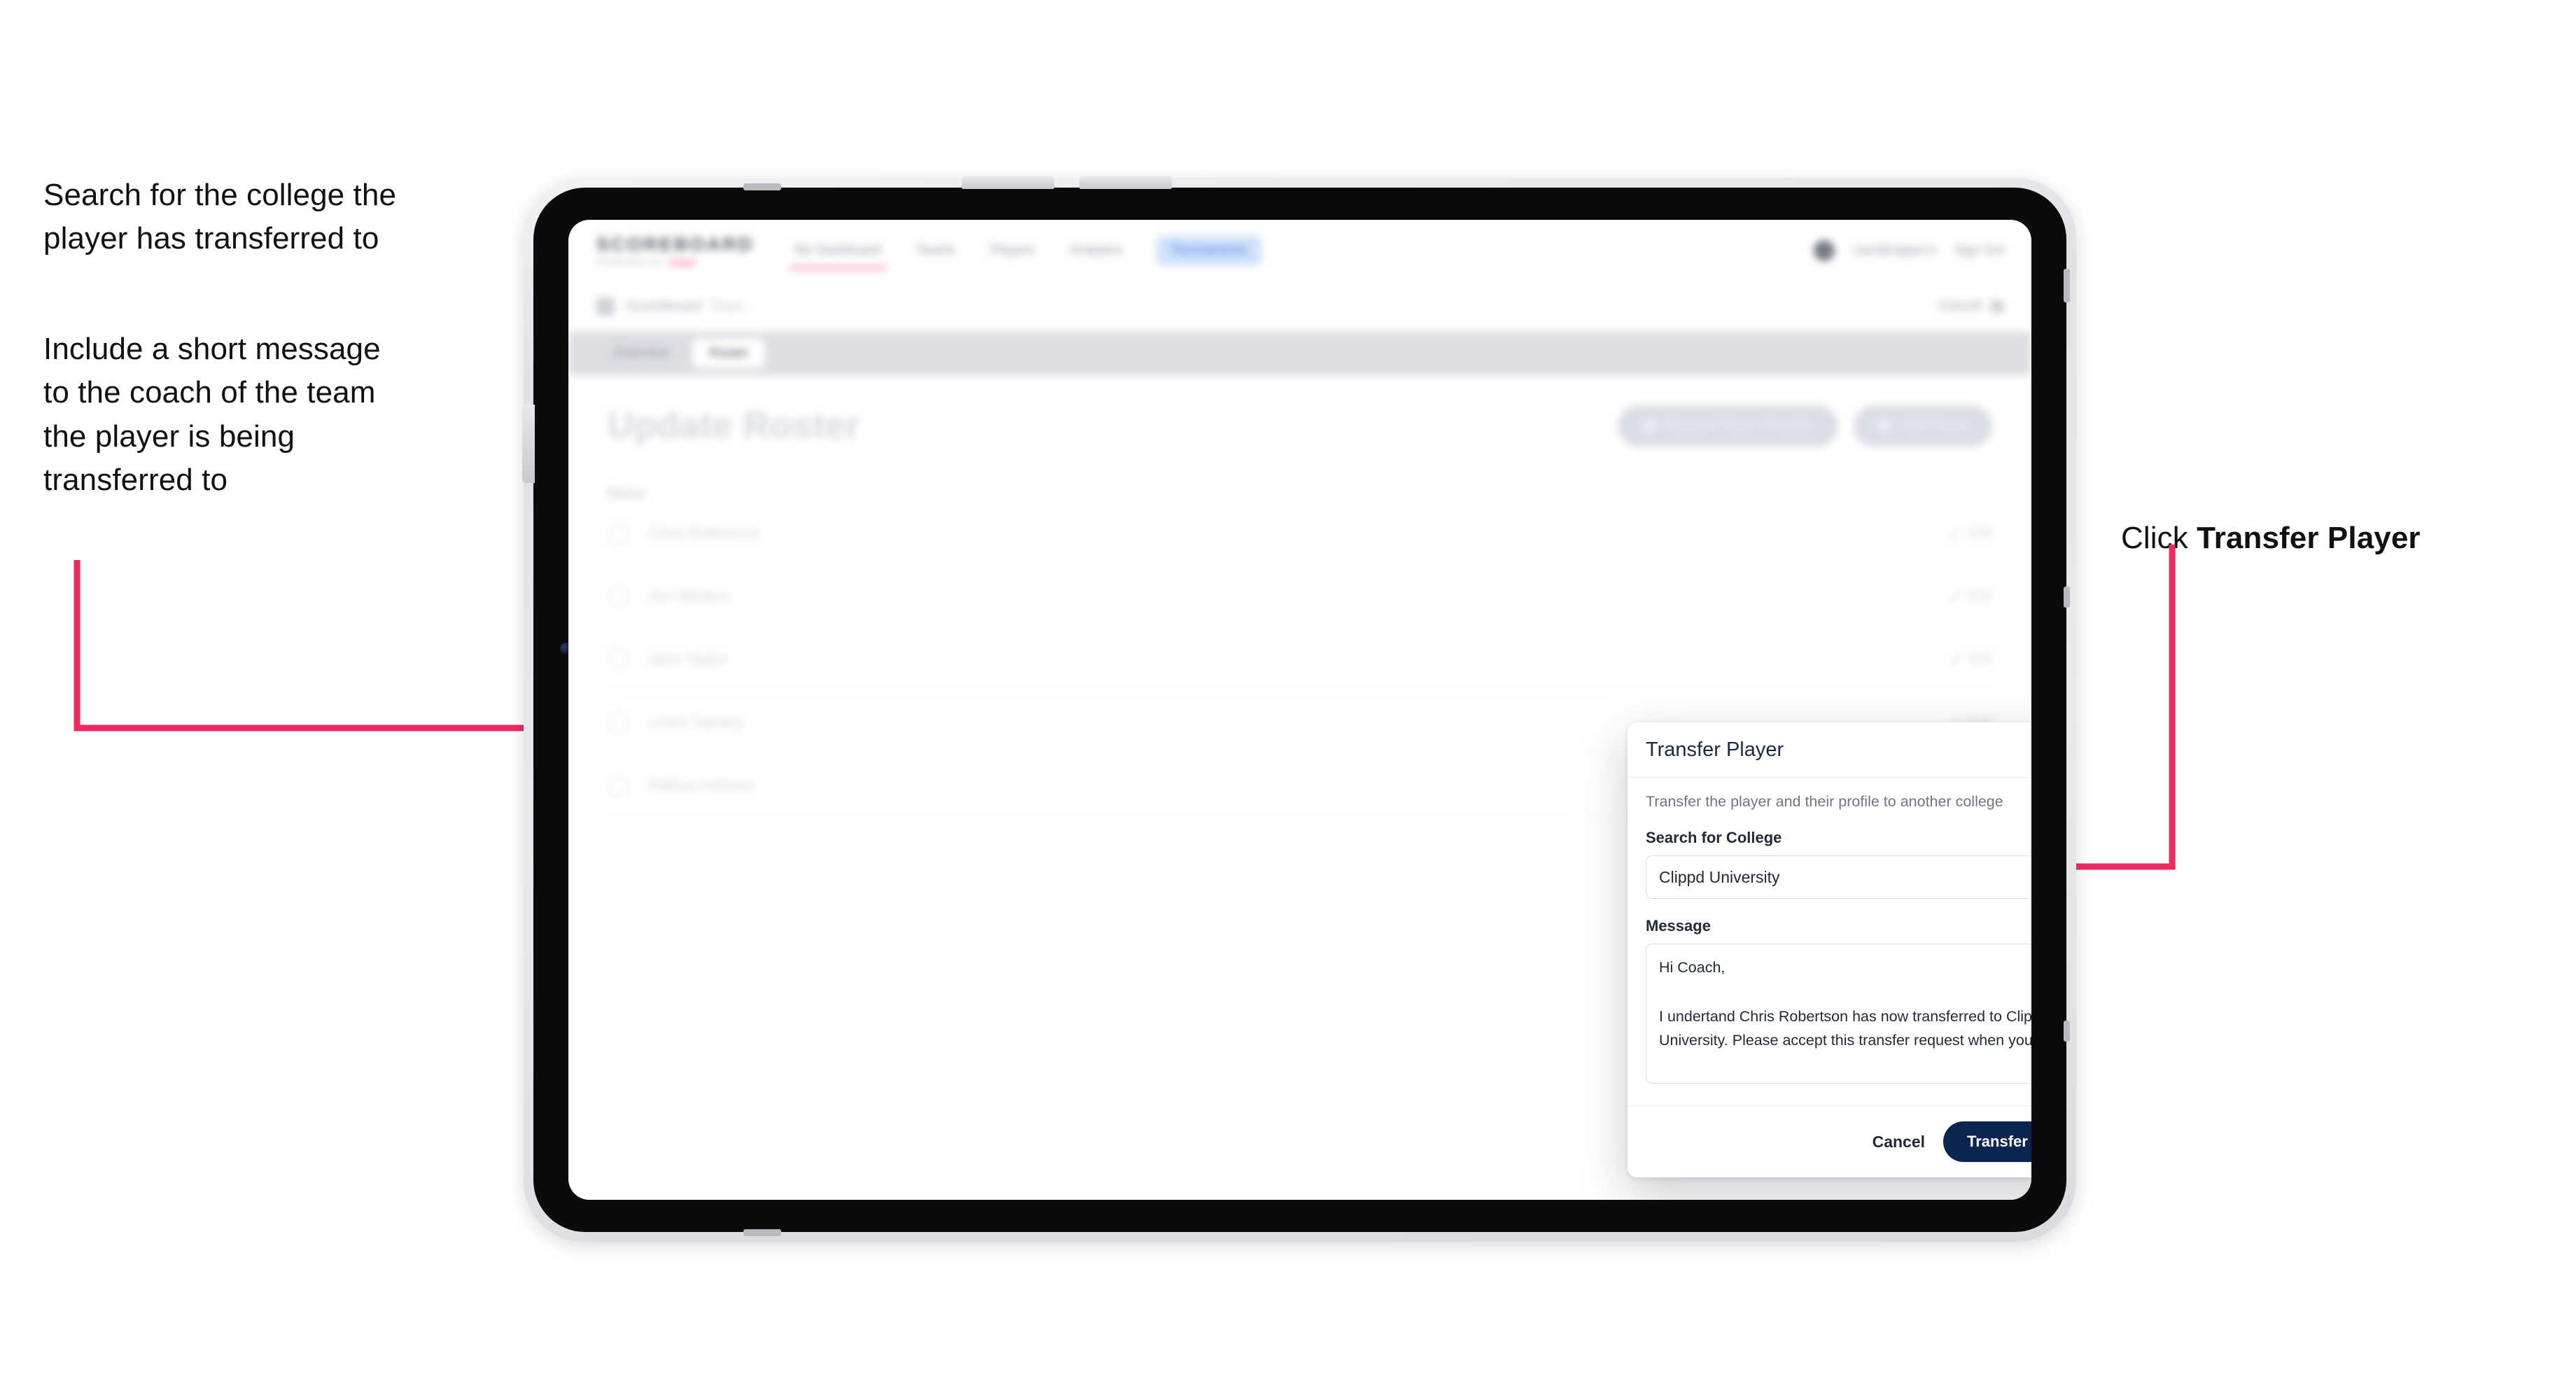 The image size is (2576, 1386). I want to click on dialog-title: Transfer Player, so click(1715, 749).